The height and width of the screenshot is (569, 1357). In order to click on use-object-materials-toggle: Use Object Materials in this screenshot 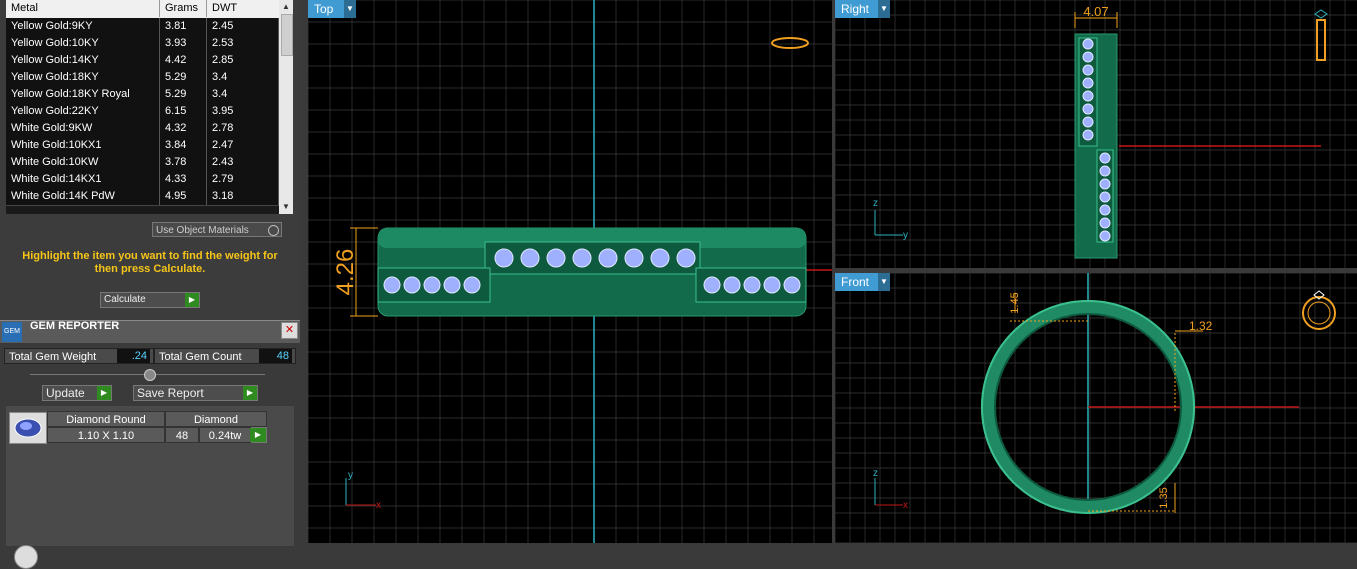, I will do `click(217, 229)`.